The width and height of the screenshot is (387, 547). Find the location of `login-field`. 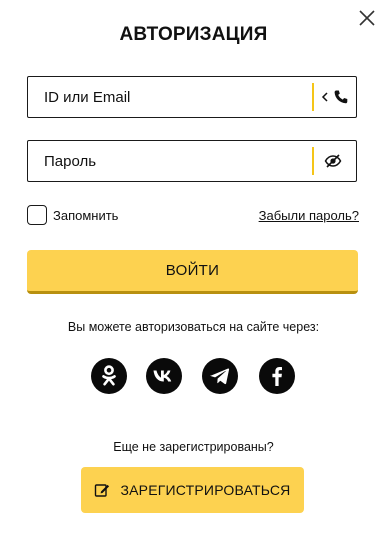

login-field is located at coordinates (192, 97).